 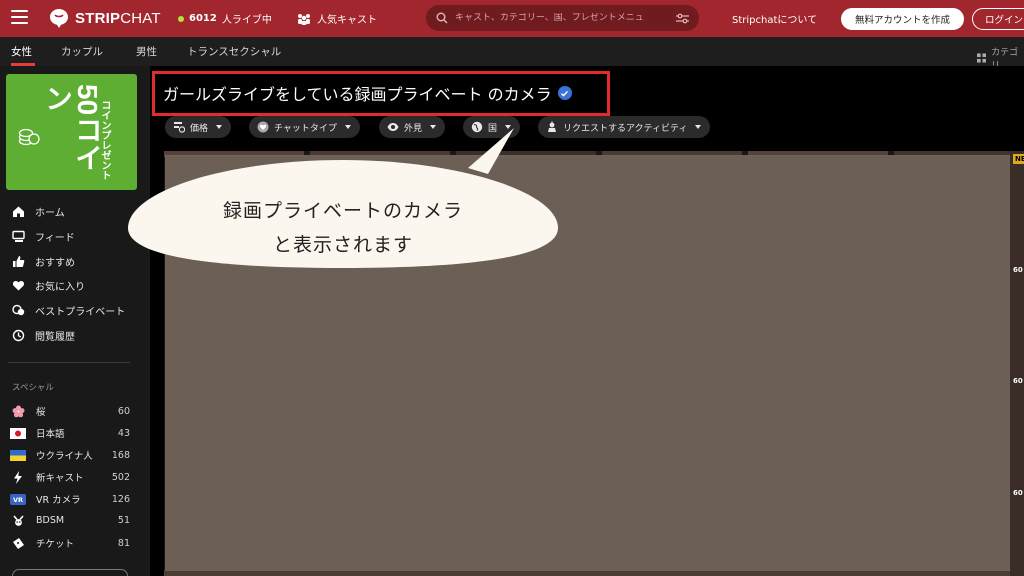 What do you see at coordinates (140, 18) in the screenshot?
I see `logo-light: CHAT` at bounding box center [140, 18].